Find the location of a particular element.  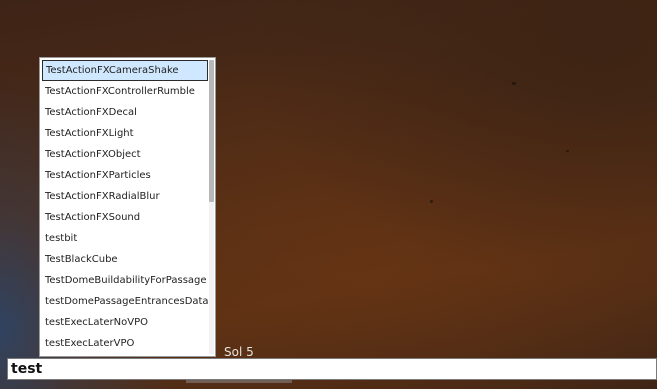

sol-counter: Sol 5 is located at coordinates (239, 352).